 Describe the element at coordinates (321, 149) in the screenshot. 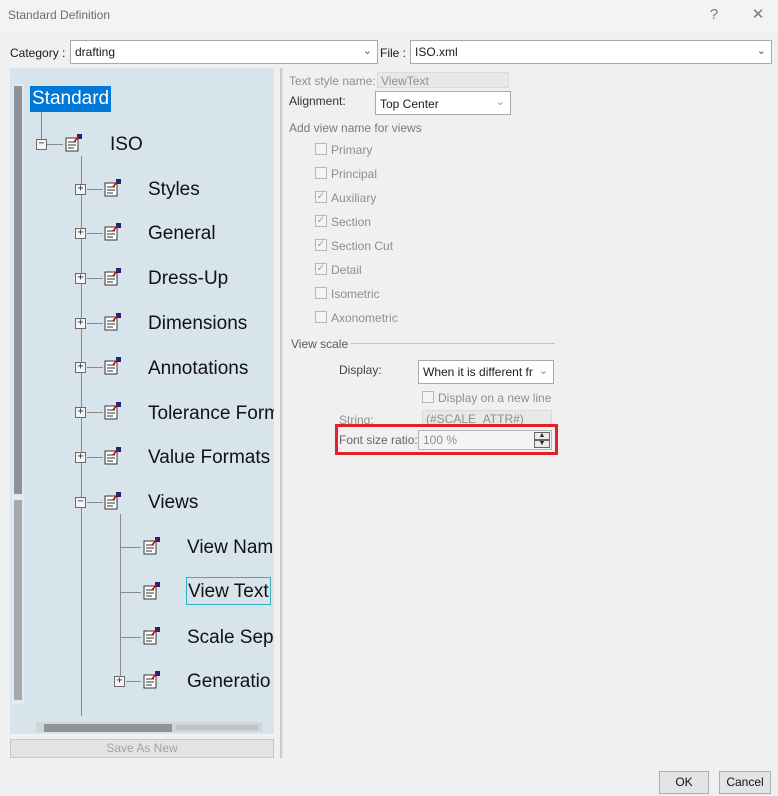

I see `primary-checkbox` at that location.